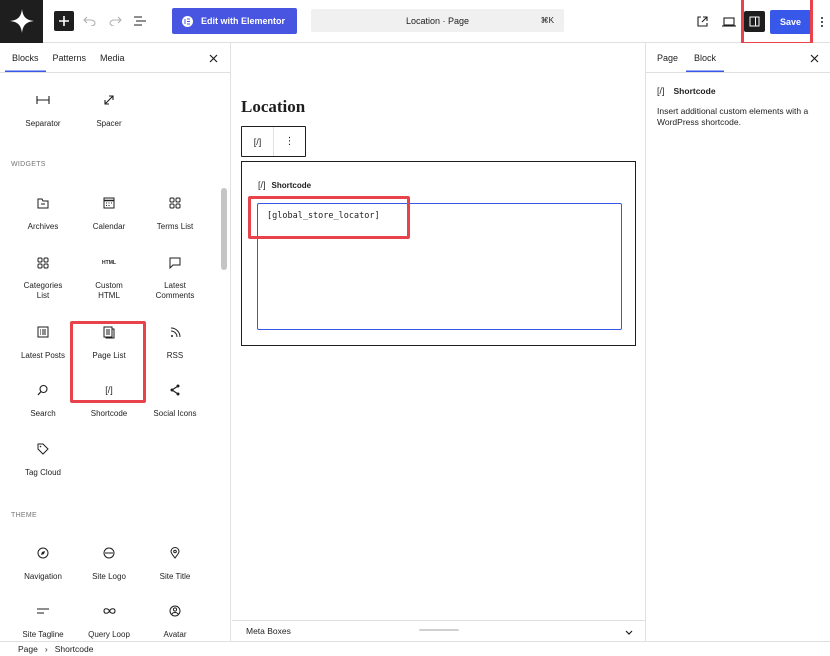 Image resolution: width=830 pixels, height=656 pixels. I want to click on block-navigation: Navigation, so click(43, 567).